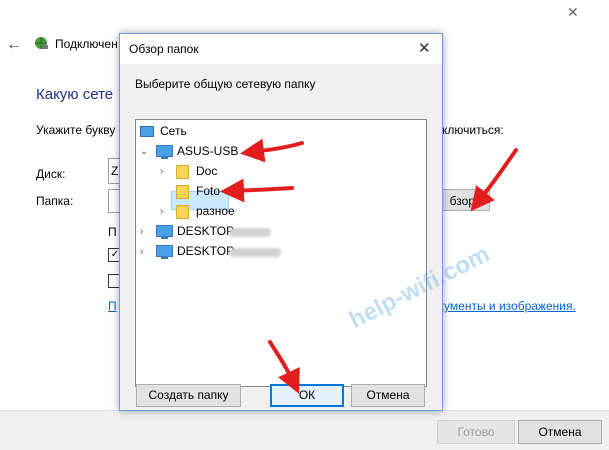 This screenshot has height=450, width=609. Describe the element at coordinates (272, 150) in the screenshot. I see `arrow-to-asus-usb` at that location.